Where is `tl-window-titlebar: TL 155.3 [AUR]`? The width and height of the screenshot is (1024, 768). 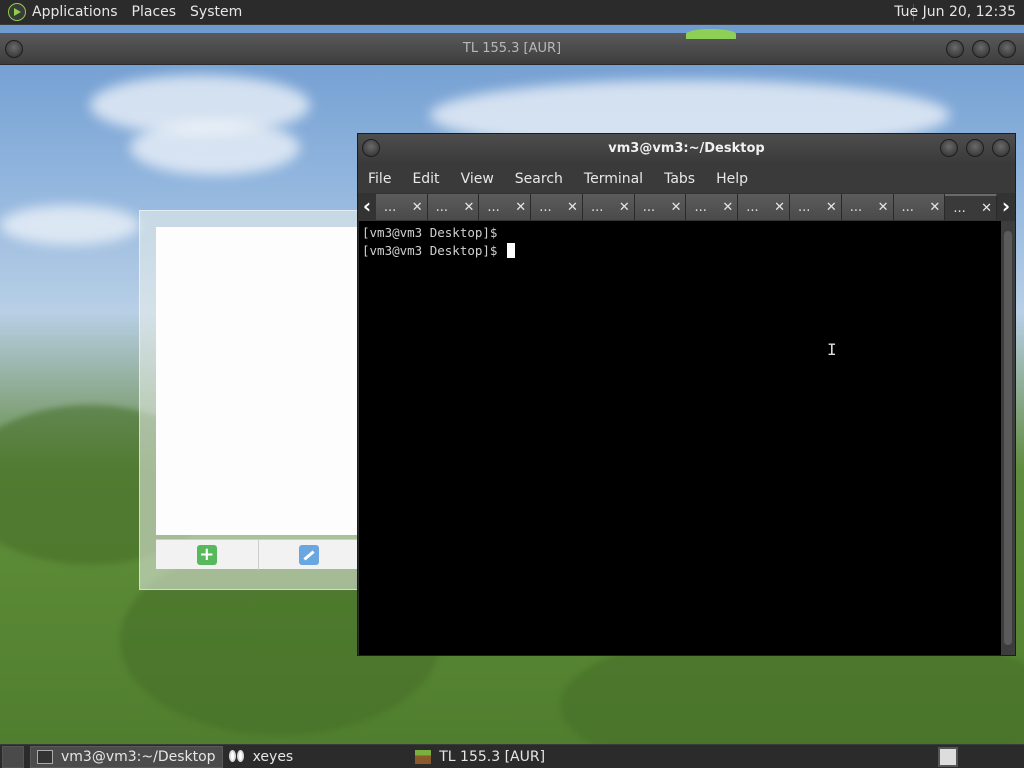
tl-window-titlebar: TL 155.3 [AUR] is located at coordinates (512, 47).